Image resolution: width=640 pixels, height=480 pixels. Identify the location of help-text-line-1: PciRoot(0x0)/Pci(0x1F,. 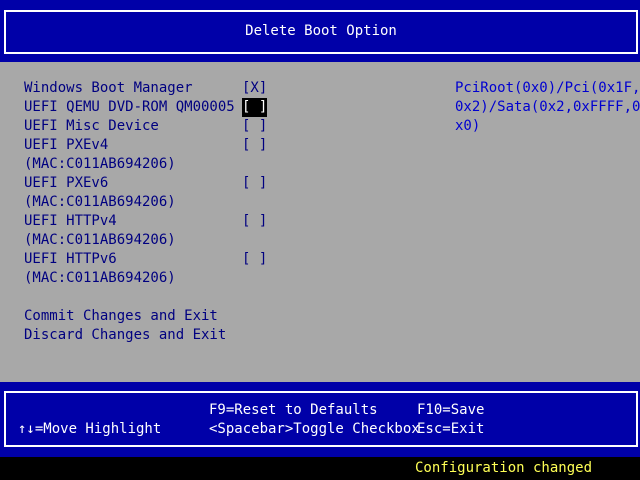
(547, 88).